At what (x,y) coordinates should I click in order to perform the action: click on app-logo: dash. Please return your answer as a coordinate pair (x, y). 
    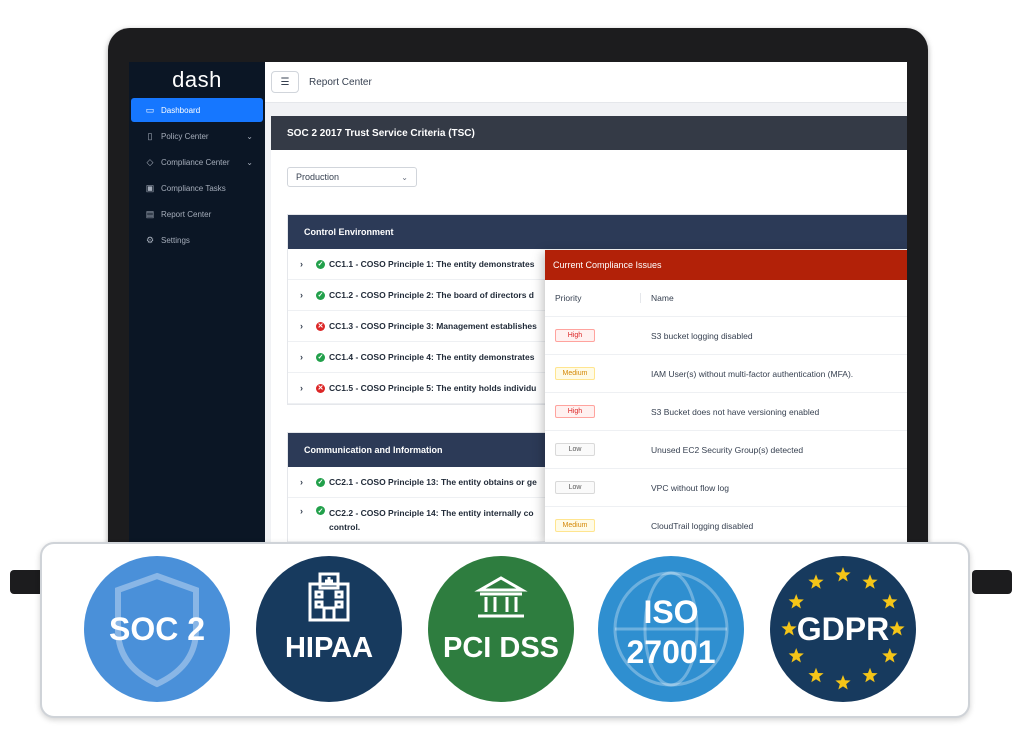
    Looking at the image, I should click on (197, 80).